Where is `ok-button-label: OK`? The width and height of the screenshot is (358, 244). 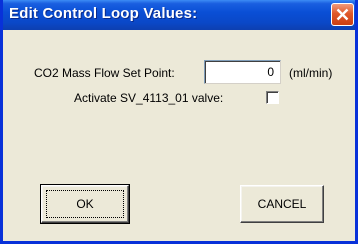 ok-button-label: OK is located at coordinates (85, 204).